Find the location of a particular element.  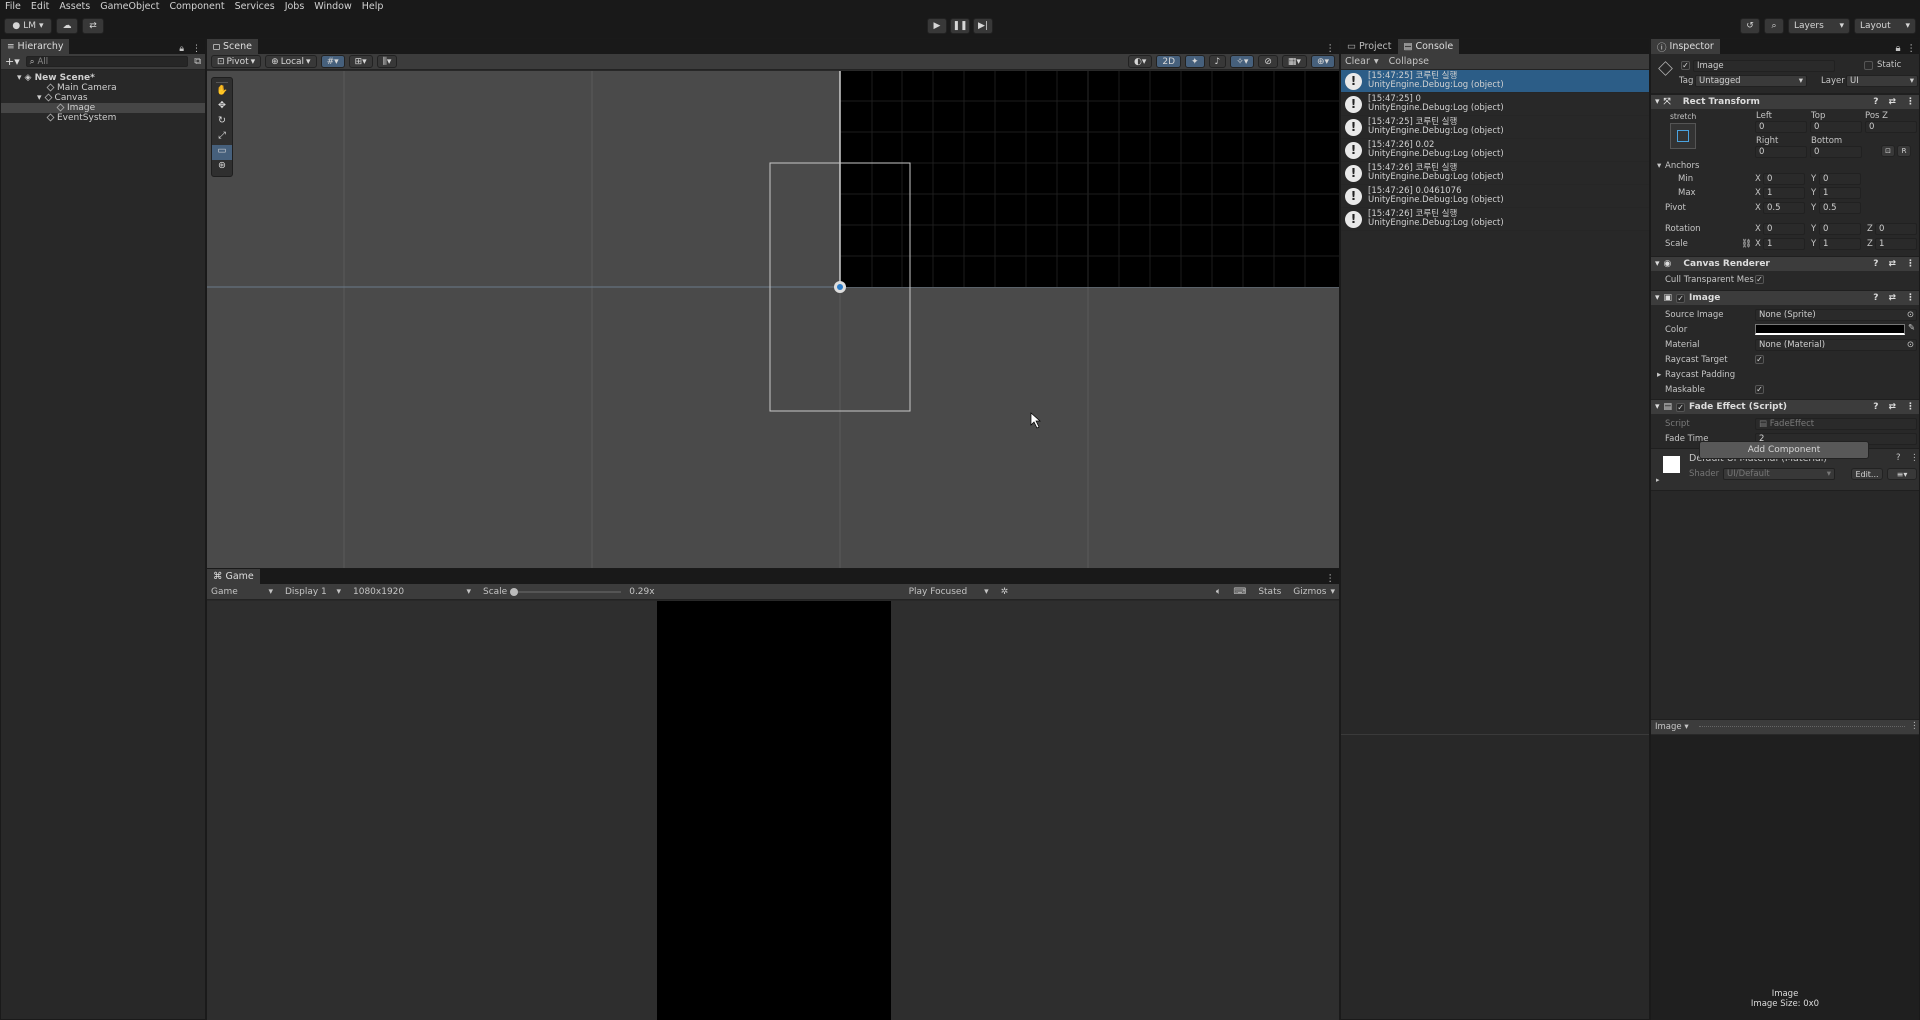

hierarchy-search-input: ⌕ All is located at coordinates (107, 61).